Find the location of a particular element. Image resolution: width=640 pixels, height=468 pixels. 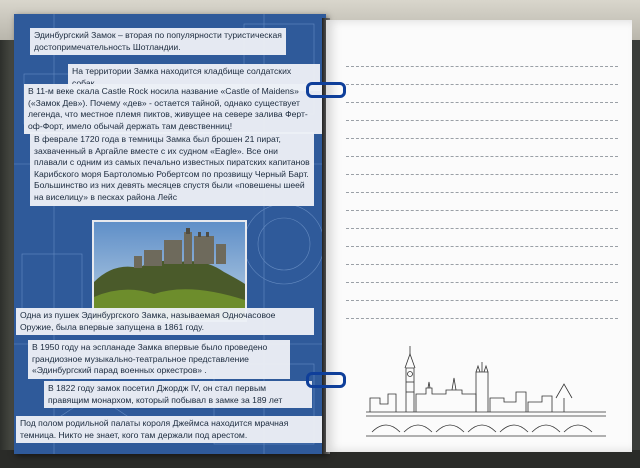

binder-ring-top is located at coordinates (326, 90).